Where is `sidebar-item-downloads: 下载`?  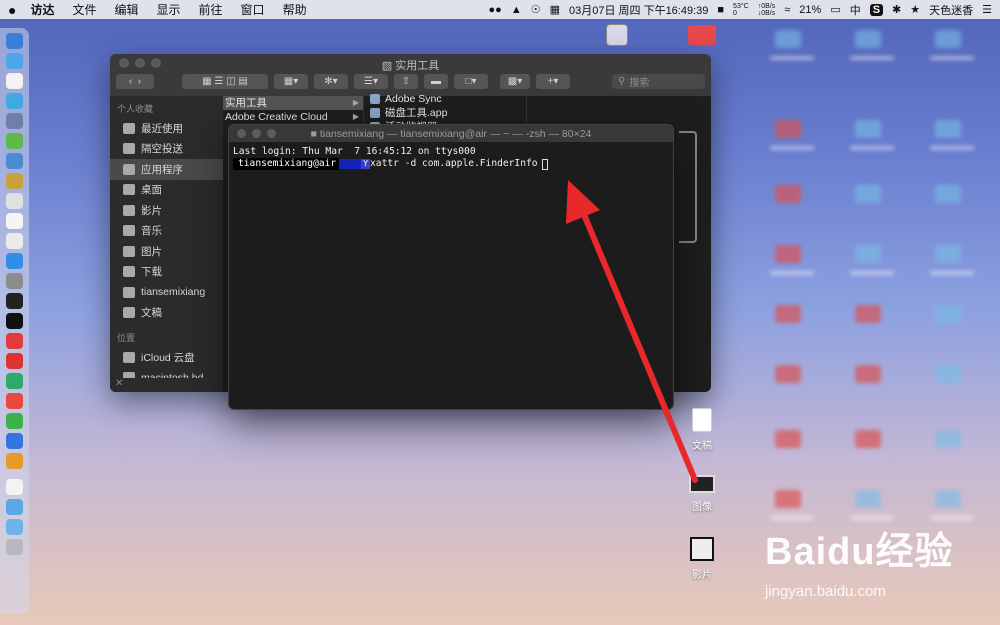
sidebar-item-downloads: 下载 is located at coordinates (166, 272).